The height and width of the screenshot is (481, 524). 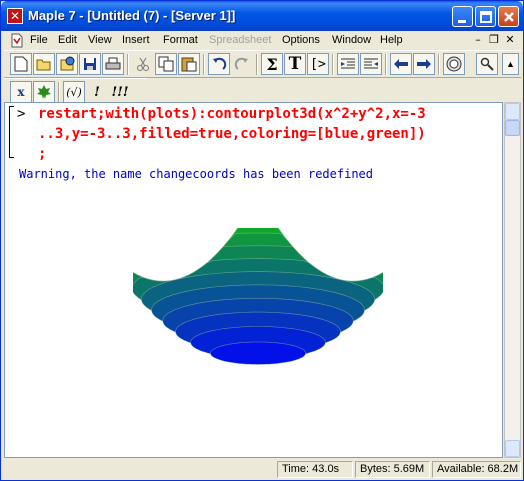 What do you see at coordinates (512, 448) in the screenshot?
I see `scroll-down-button` at bounding box center [512, 448].